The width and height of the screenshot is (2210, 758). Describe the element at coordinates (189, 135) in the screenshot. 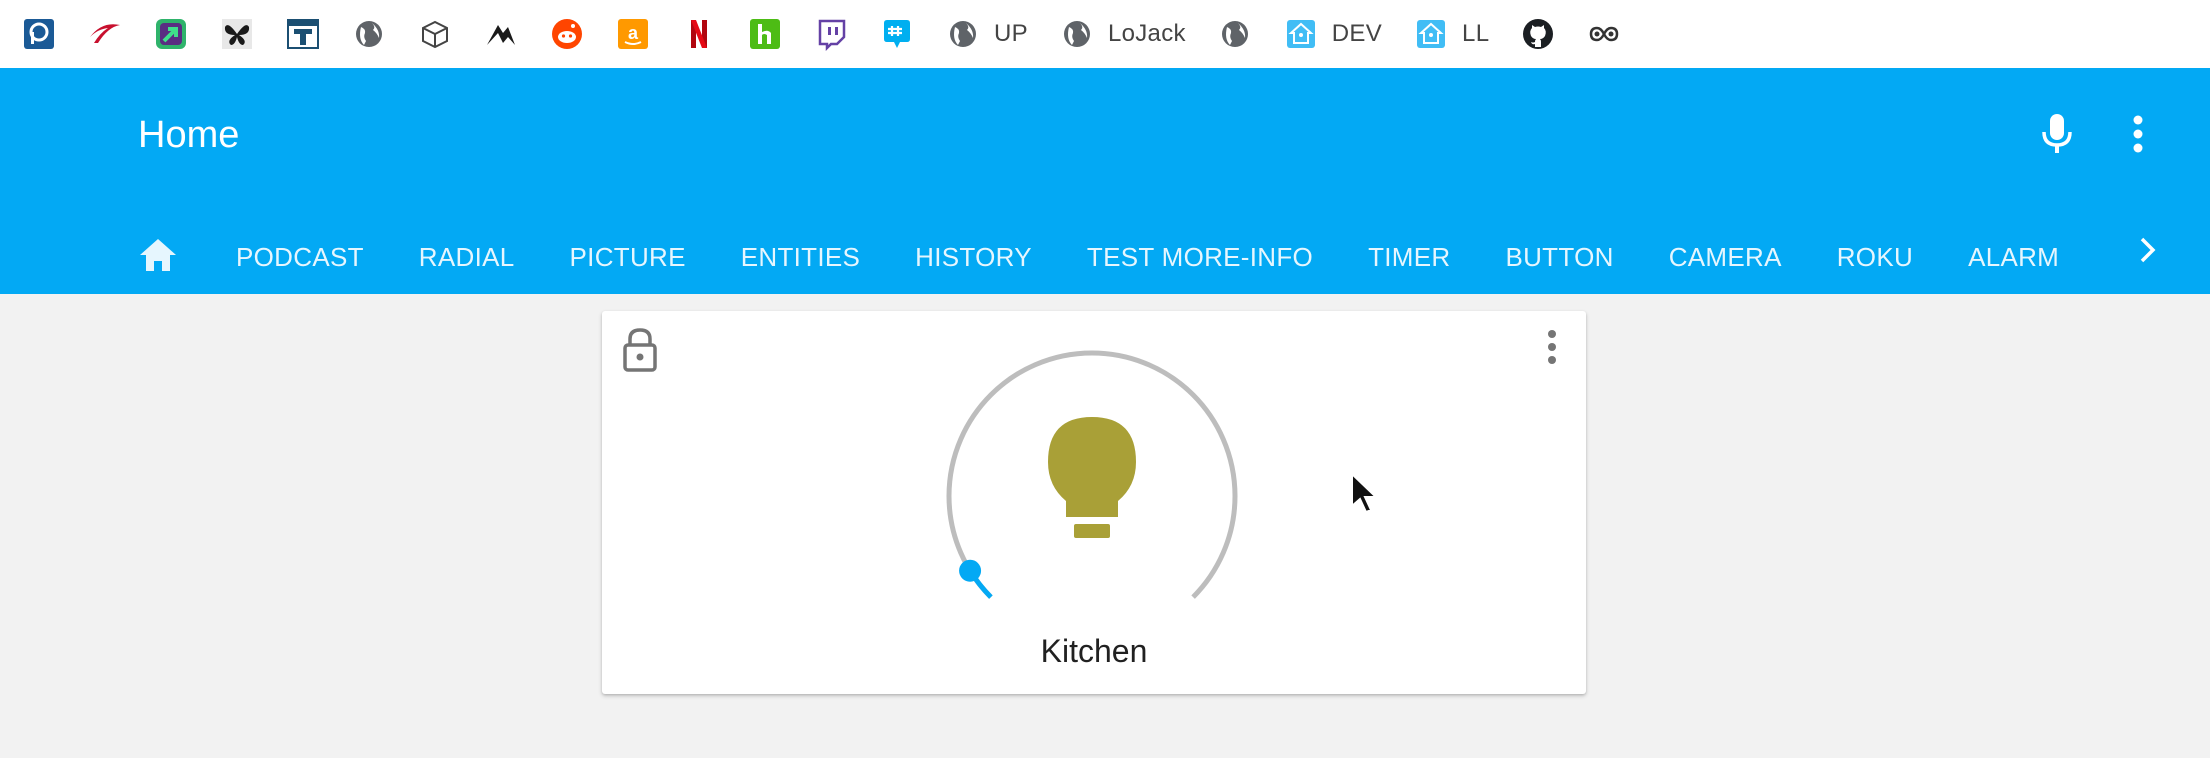

I see `page-title: Home` at that location.